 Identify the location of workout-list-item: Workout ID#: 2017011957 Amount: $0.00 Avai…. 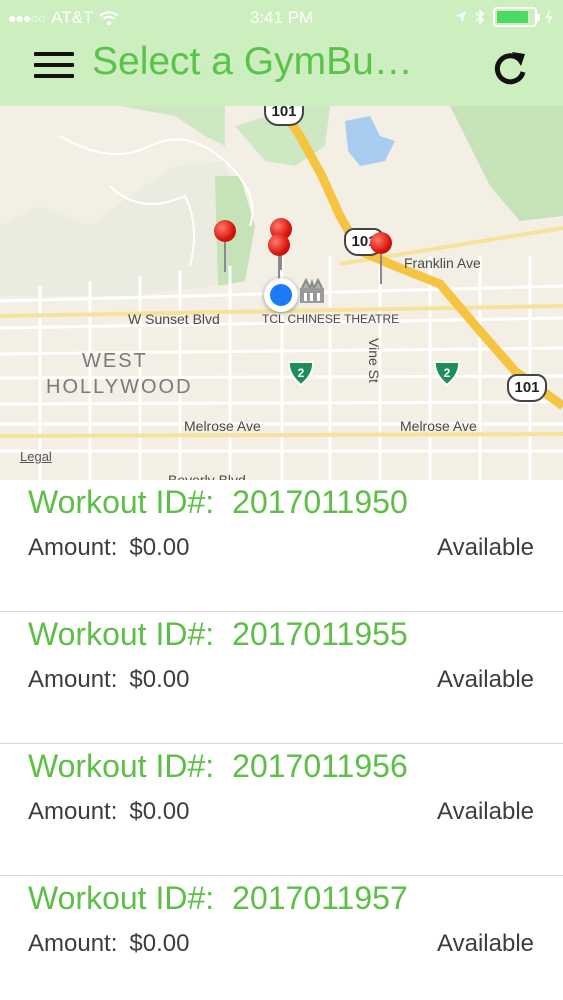
(281, 938).